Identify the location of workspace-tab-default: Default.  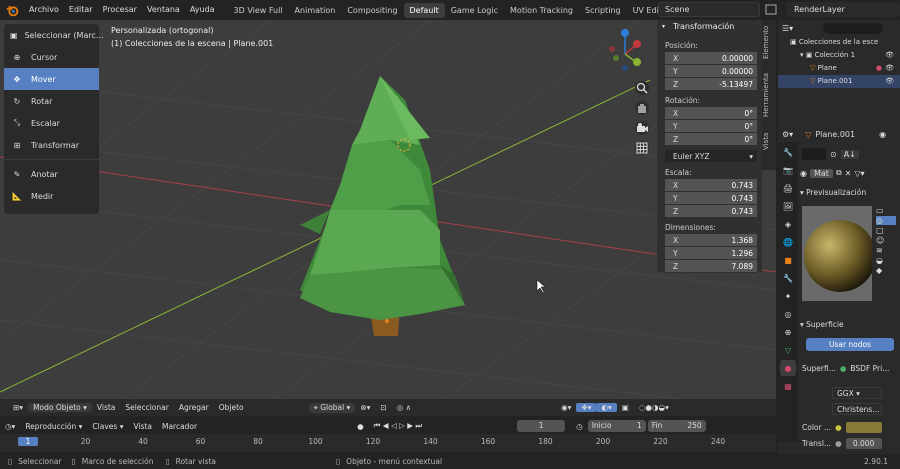
(424, 10).